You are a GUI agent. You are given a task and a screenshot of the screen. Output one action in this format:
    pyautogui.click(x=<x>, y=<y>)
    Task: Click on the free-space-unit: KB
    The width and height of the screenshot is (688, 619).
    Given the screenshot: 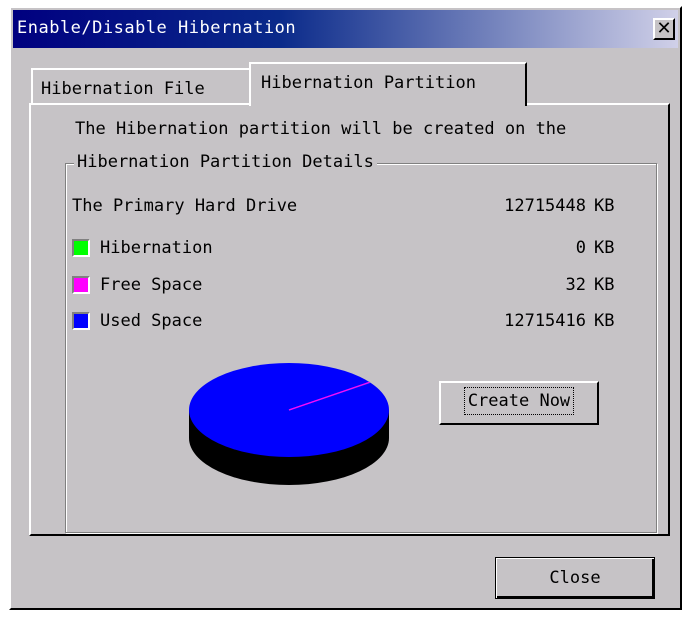 What is the action you would take?
    pyautogui.click(x=604, y=285)
    